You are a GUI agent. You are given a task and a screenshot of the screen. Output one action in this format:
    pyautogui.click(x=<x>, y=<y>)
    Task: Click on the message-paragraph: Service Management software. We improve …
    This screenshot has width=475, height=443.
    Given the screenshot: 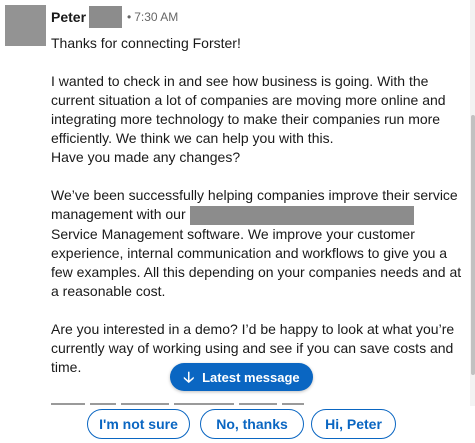 What is the action you would take?
    pyautogui.click(x=256, y=262)
    